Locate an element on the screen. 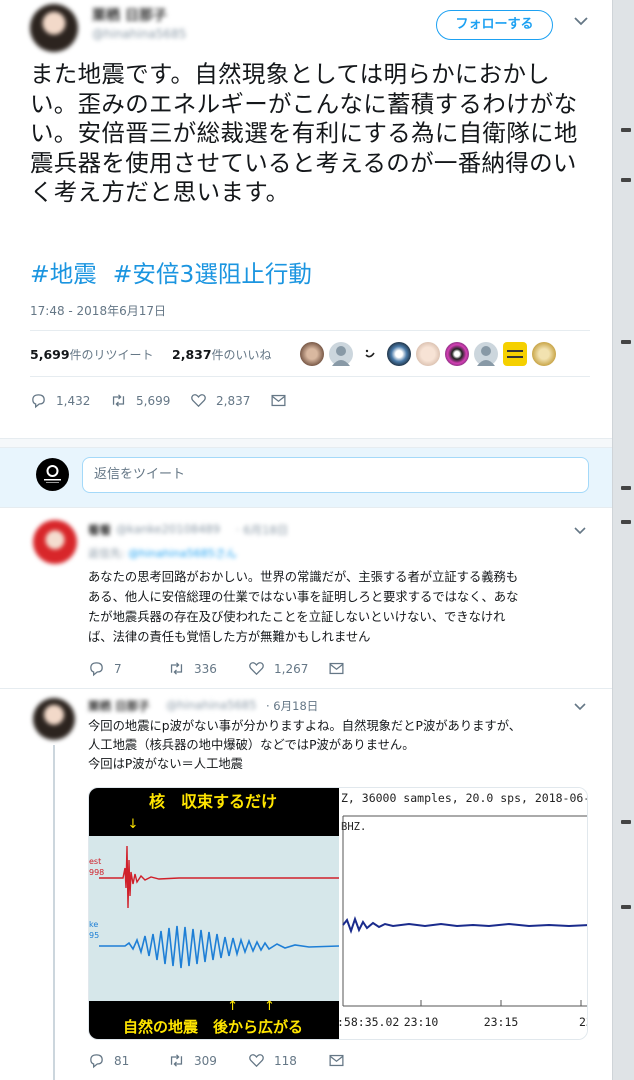  retweet-label: 件のリツイート is located at coordinates (111, 355).